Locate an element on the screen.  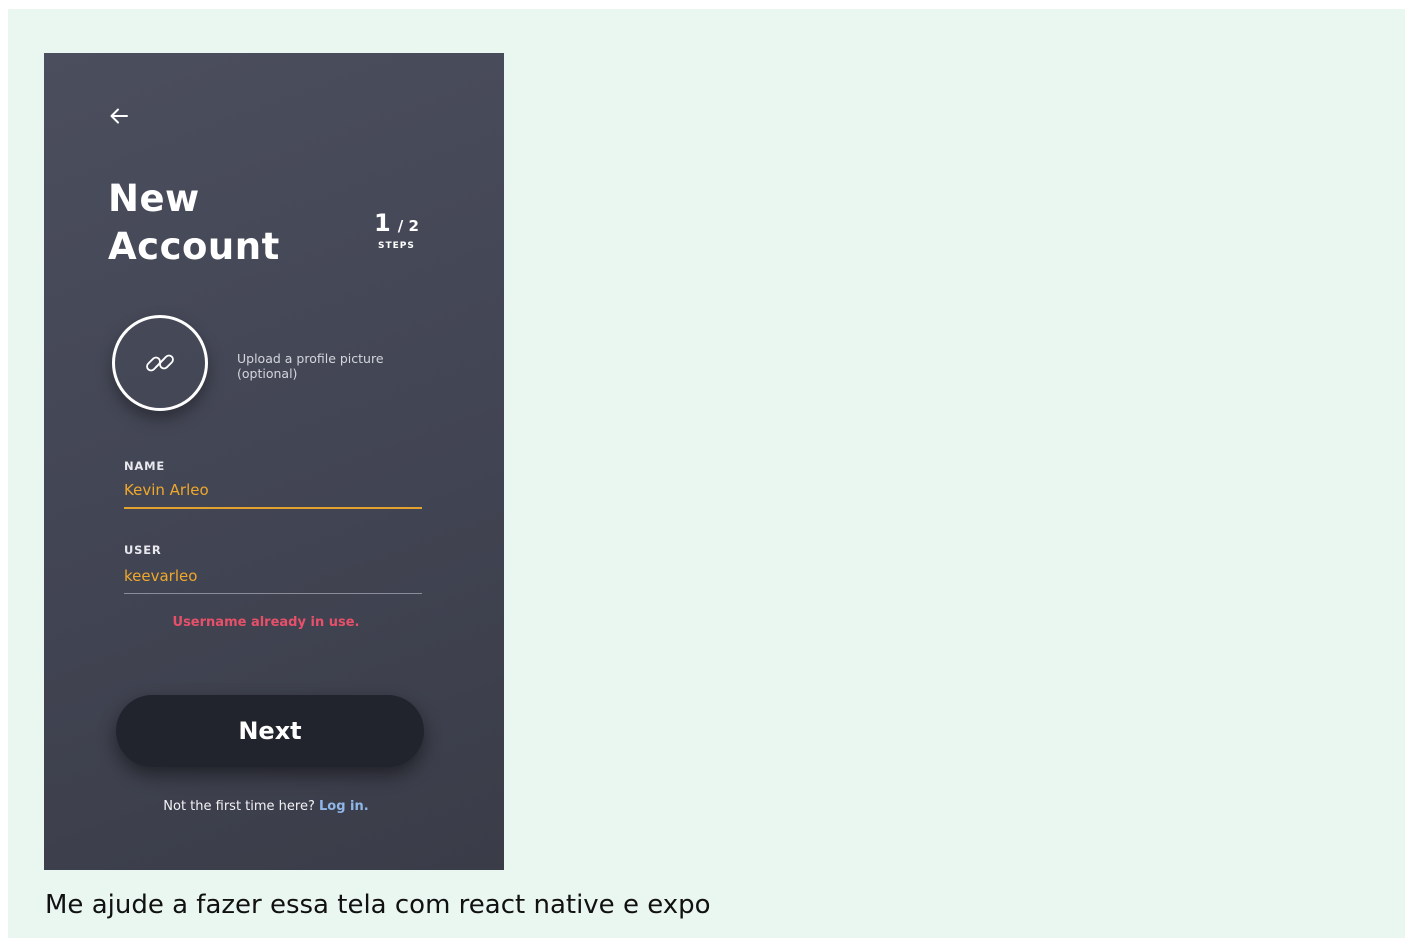
upload-hint-line-2: (optional) is located at coordinates (267, 373).